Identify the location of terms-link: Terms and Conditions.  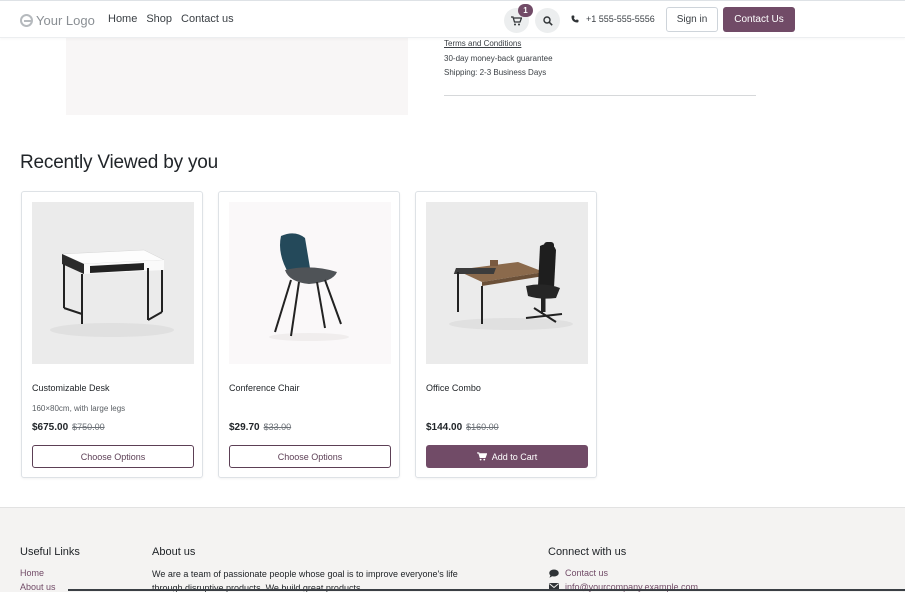
(482, 43).